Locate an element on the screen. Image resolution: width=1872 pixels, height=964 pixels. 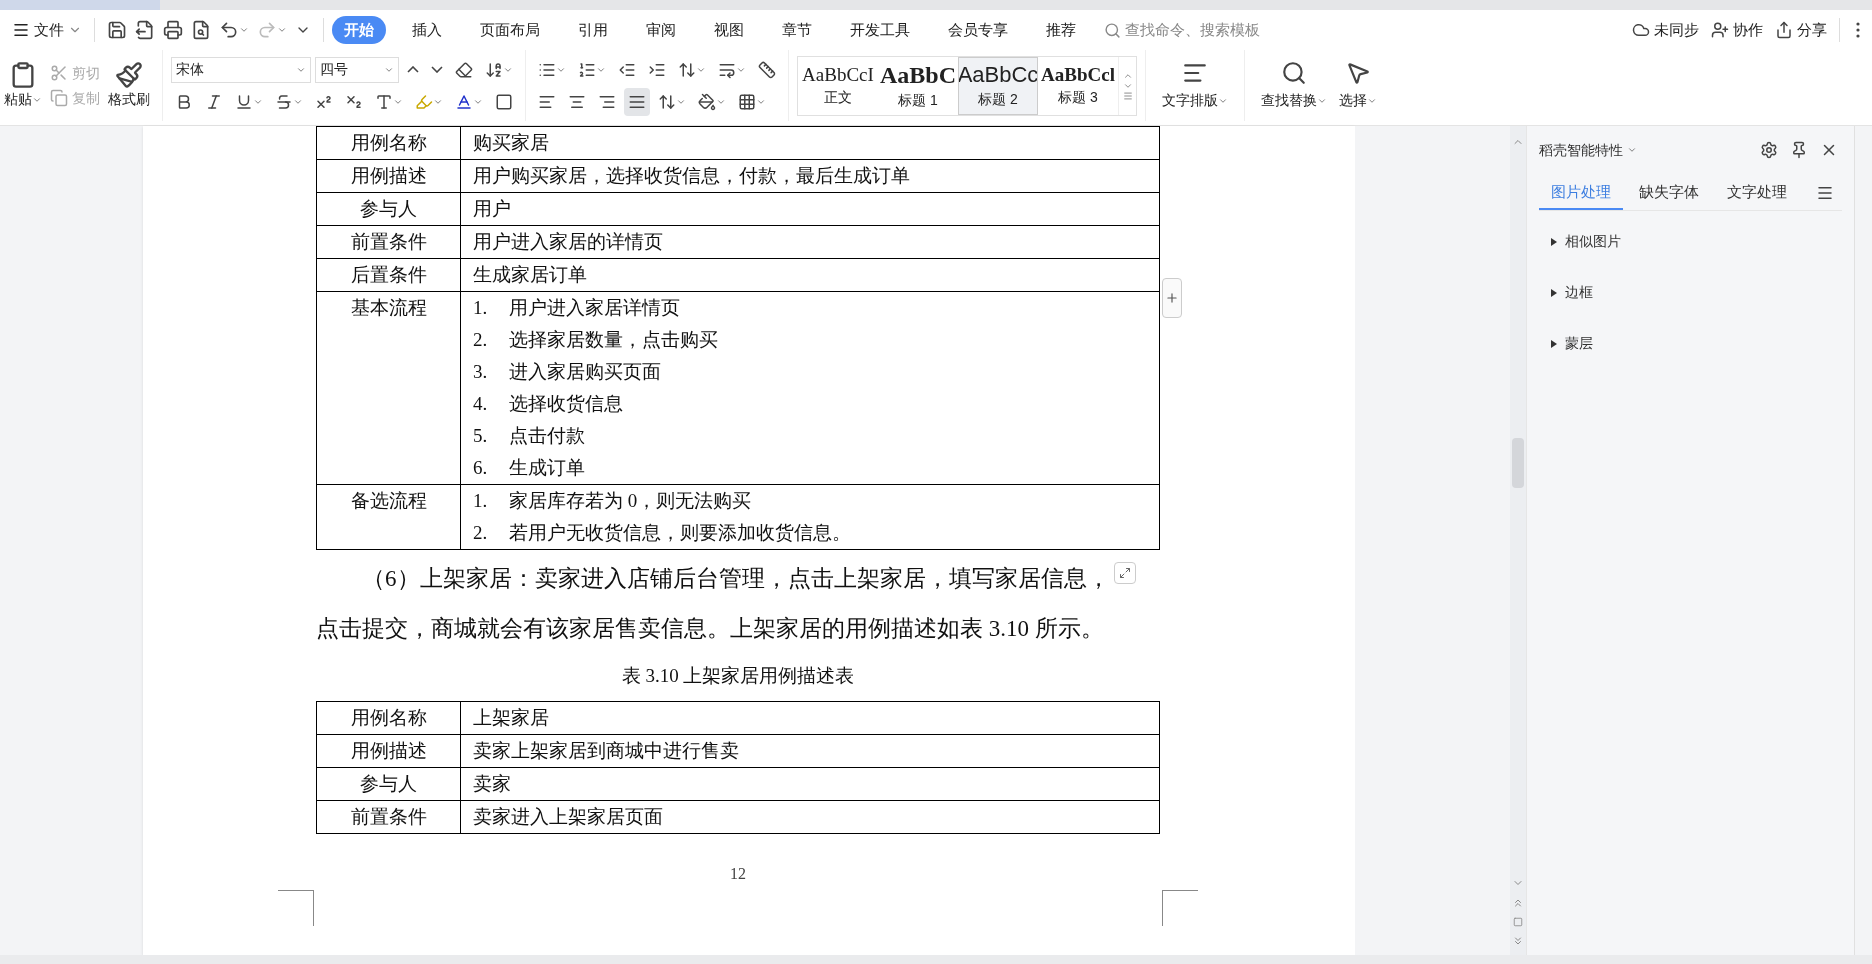
cloud-icon is located at coordinates (1641, 30).